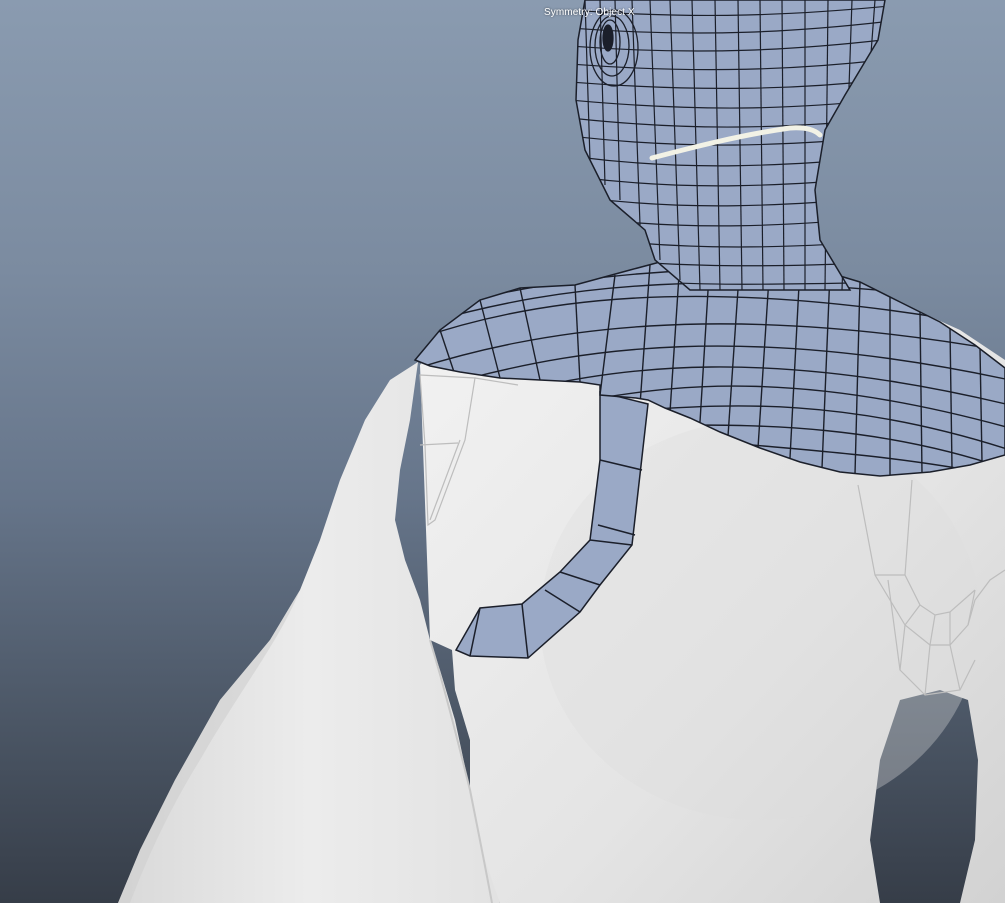  What do you see at coordinates (730, 145) in the screenshot?
I see `retopo-neck-mesh` at bounding box center [730, 145].